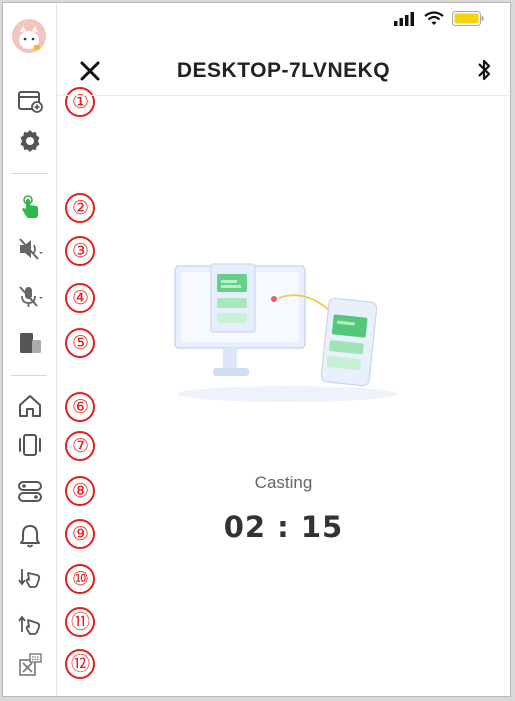 The height and width of the screenshot is (701, 515). What do you see at coordinates (404, 18) in the screenshot?
I see `signal-icon` at bounding box center [404, 18].